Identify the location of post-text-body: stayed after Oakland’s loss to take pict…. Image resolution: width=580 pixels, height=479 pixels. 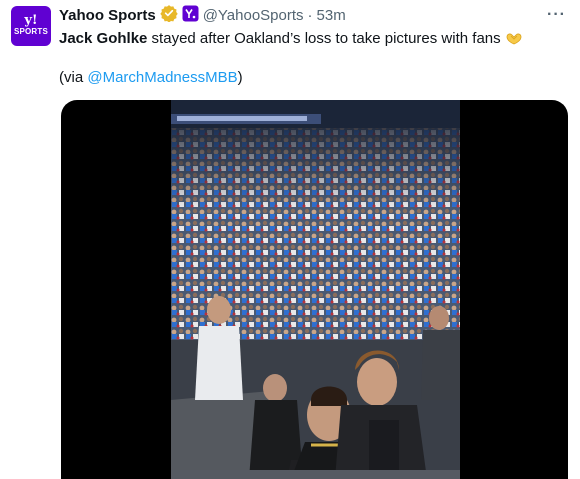
(326, 38).